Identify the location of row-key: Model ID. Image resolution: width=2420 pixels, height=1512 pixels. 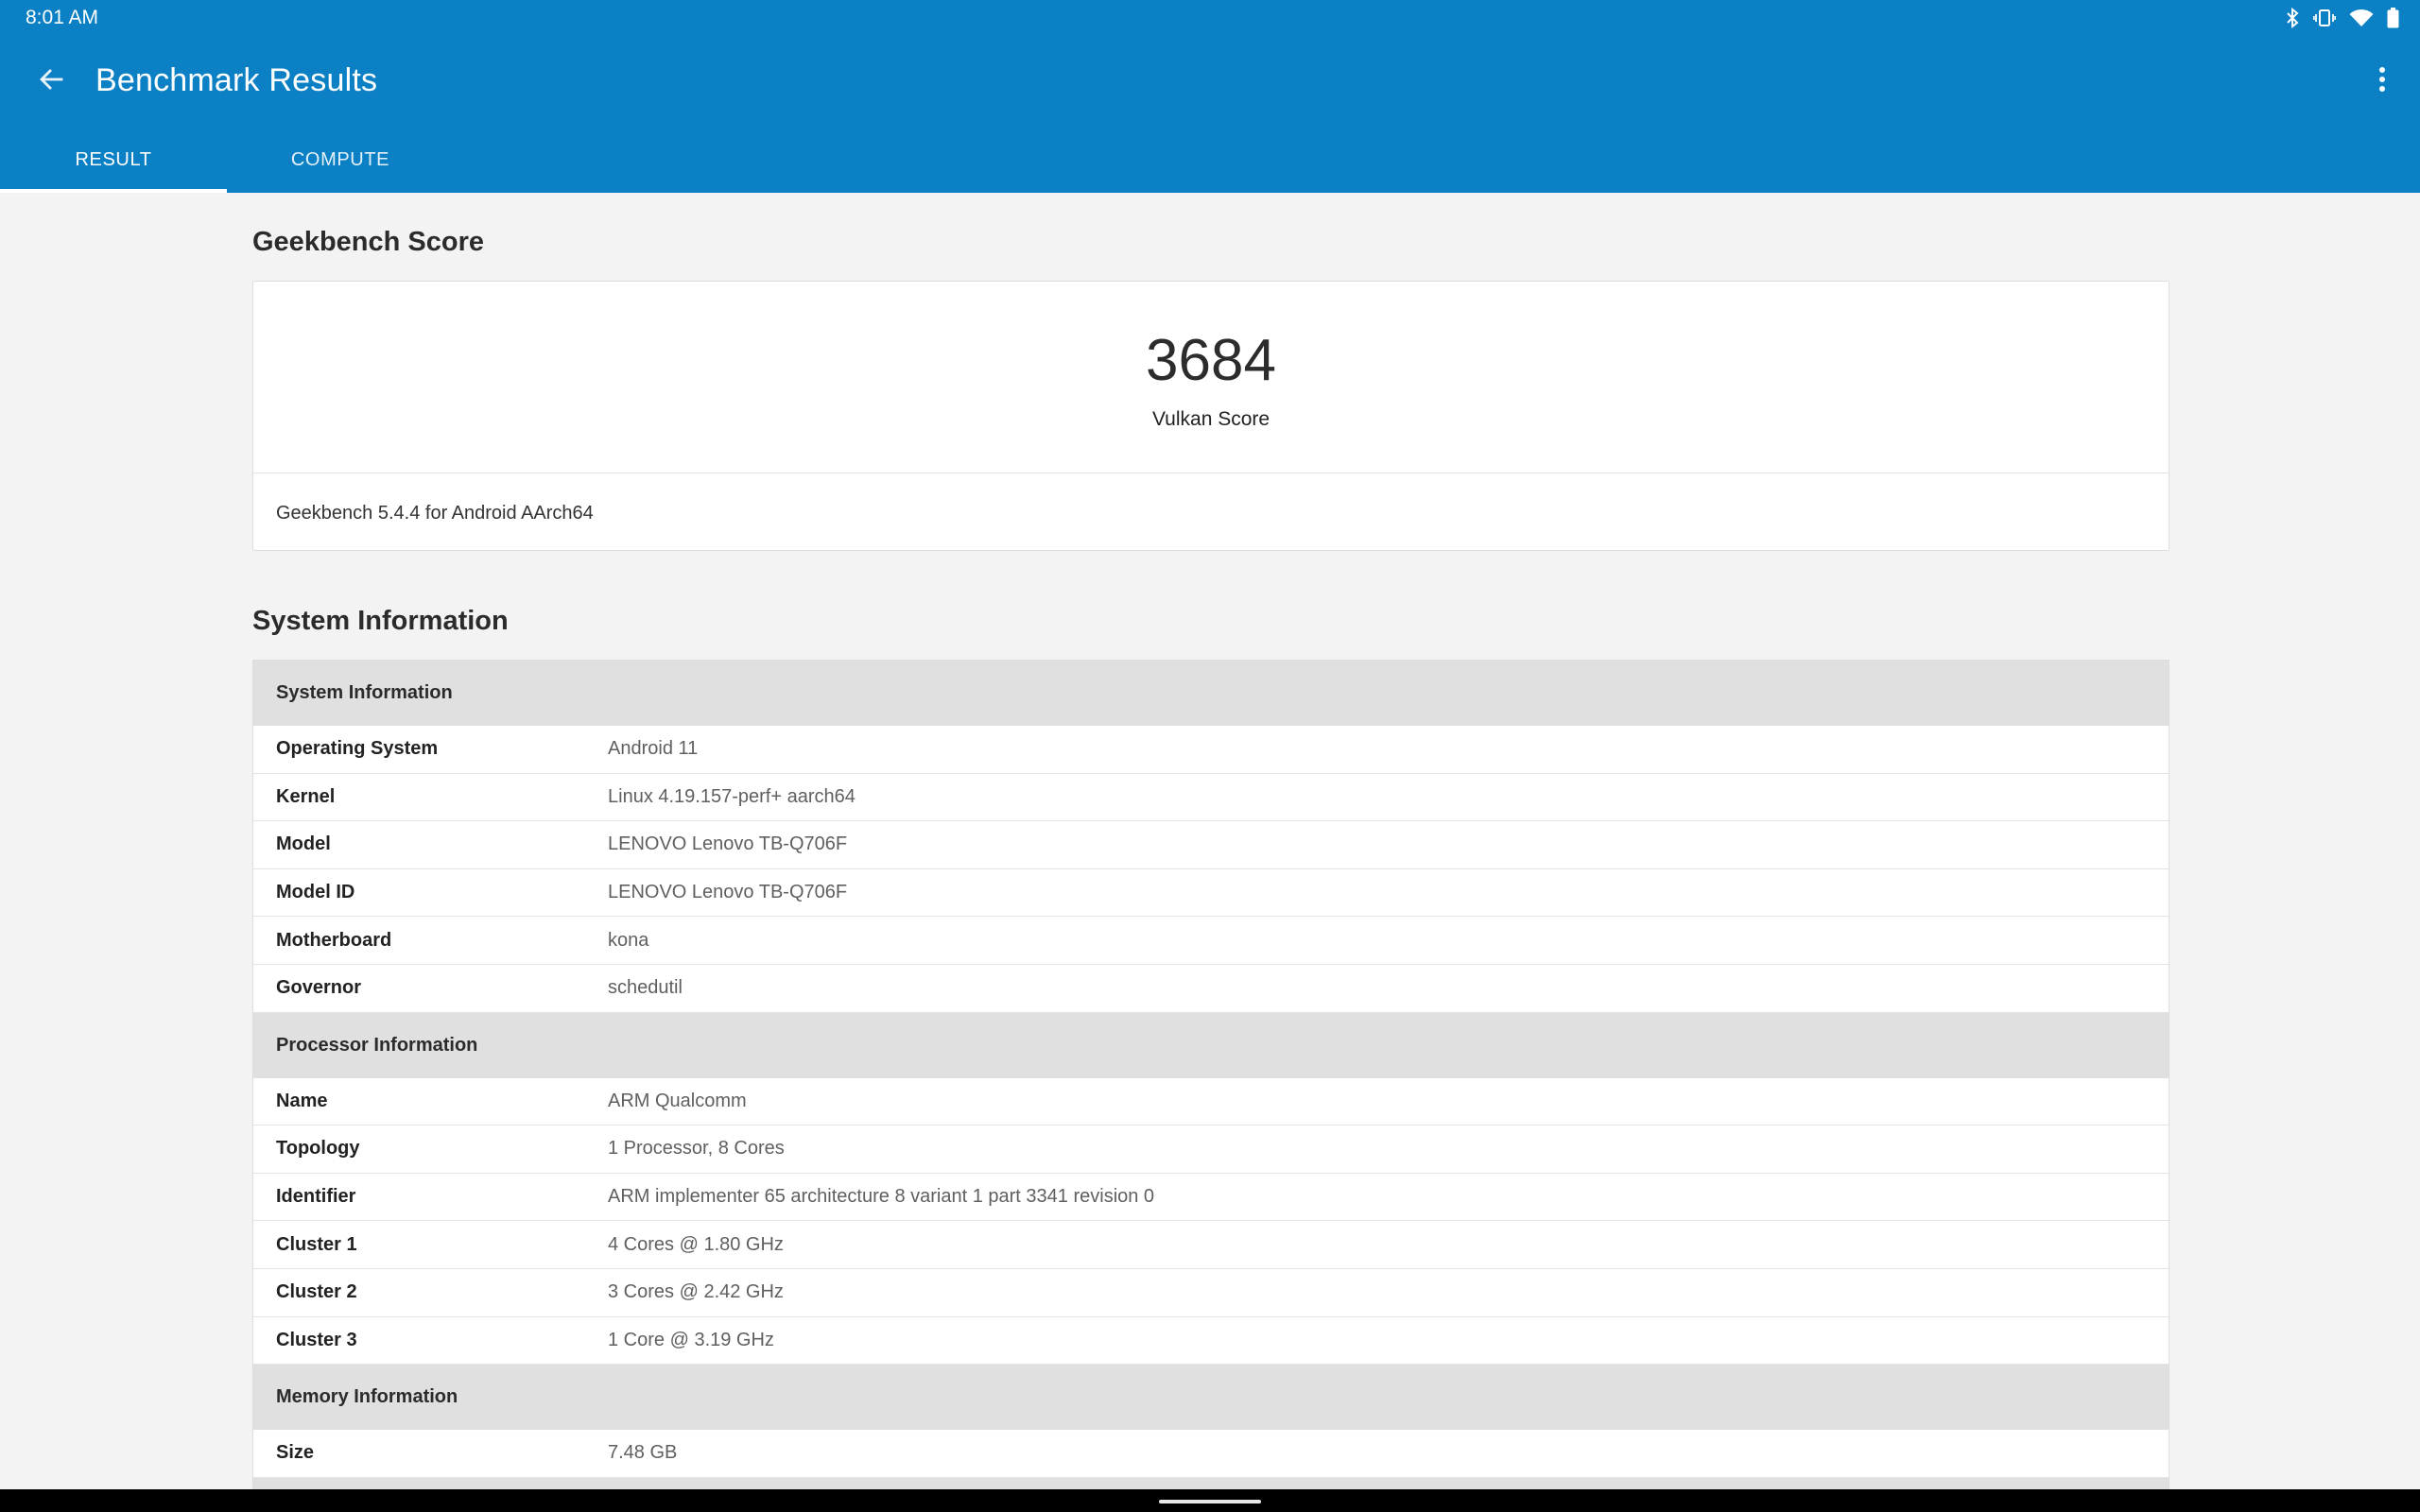
(315, 892).